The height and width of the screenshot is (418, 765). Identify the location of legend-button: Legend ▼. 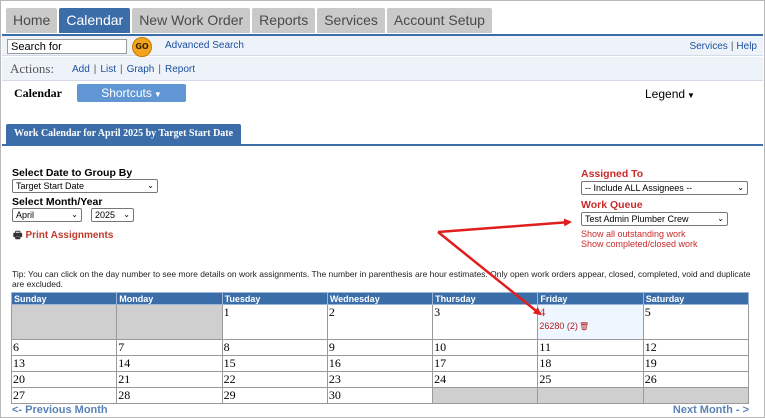
(670, 94).